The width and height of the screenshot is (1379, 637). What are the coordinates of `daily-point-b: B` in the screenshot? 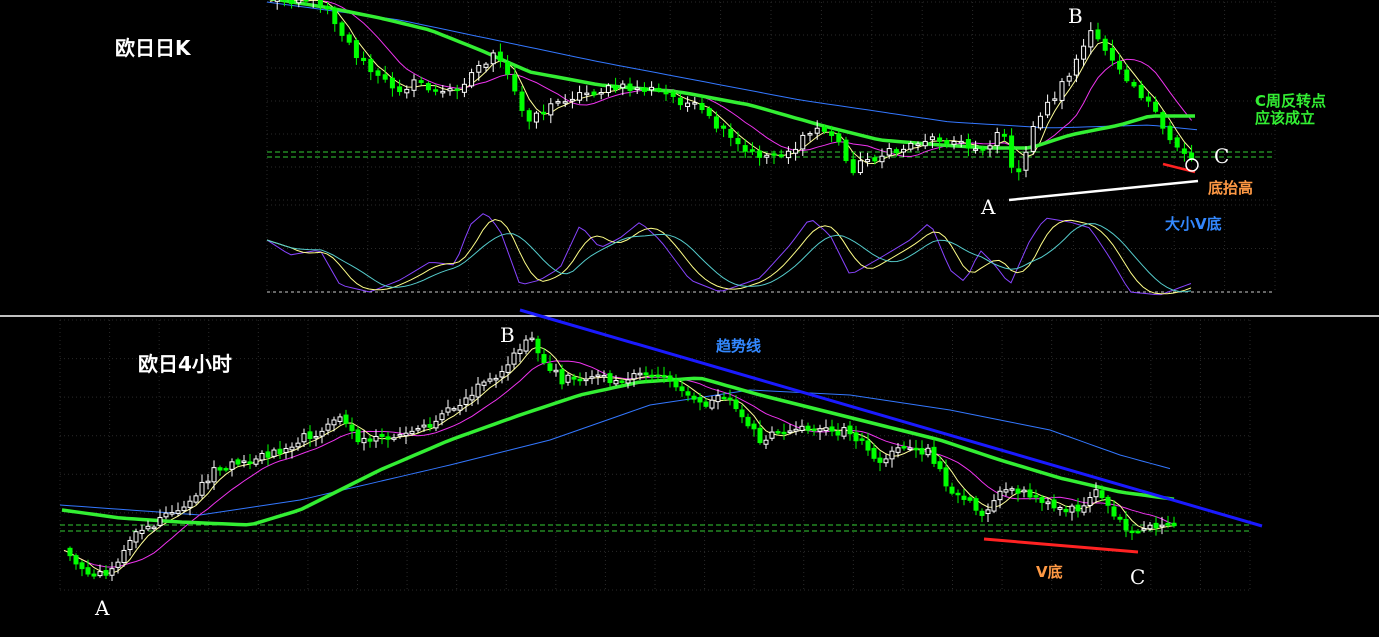 It's located at (1075, 16).